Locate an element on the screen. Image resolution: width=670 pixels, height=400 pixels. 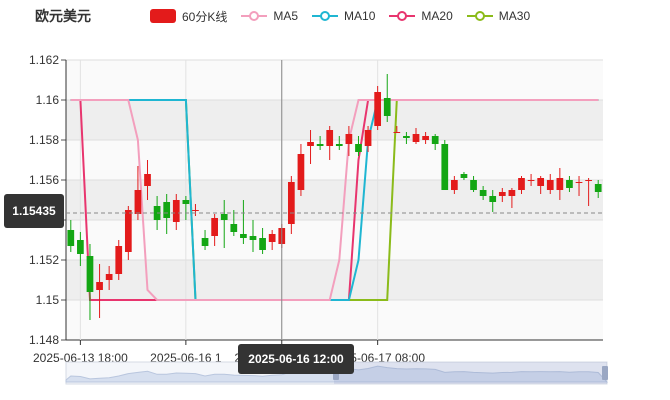
y-tick-label: 1.148 is located at coordinates (44, 340).